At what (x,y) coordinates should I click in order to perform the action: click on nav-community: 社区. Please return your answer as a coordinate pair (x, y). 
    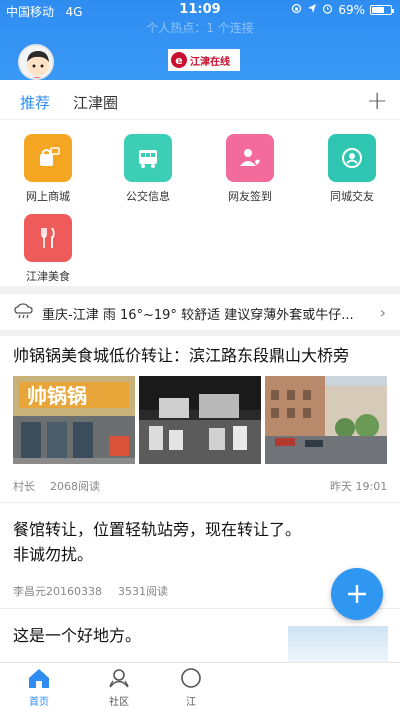
    Looking at the image, I should click on (119, 687).